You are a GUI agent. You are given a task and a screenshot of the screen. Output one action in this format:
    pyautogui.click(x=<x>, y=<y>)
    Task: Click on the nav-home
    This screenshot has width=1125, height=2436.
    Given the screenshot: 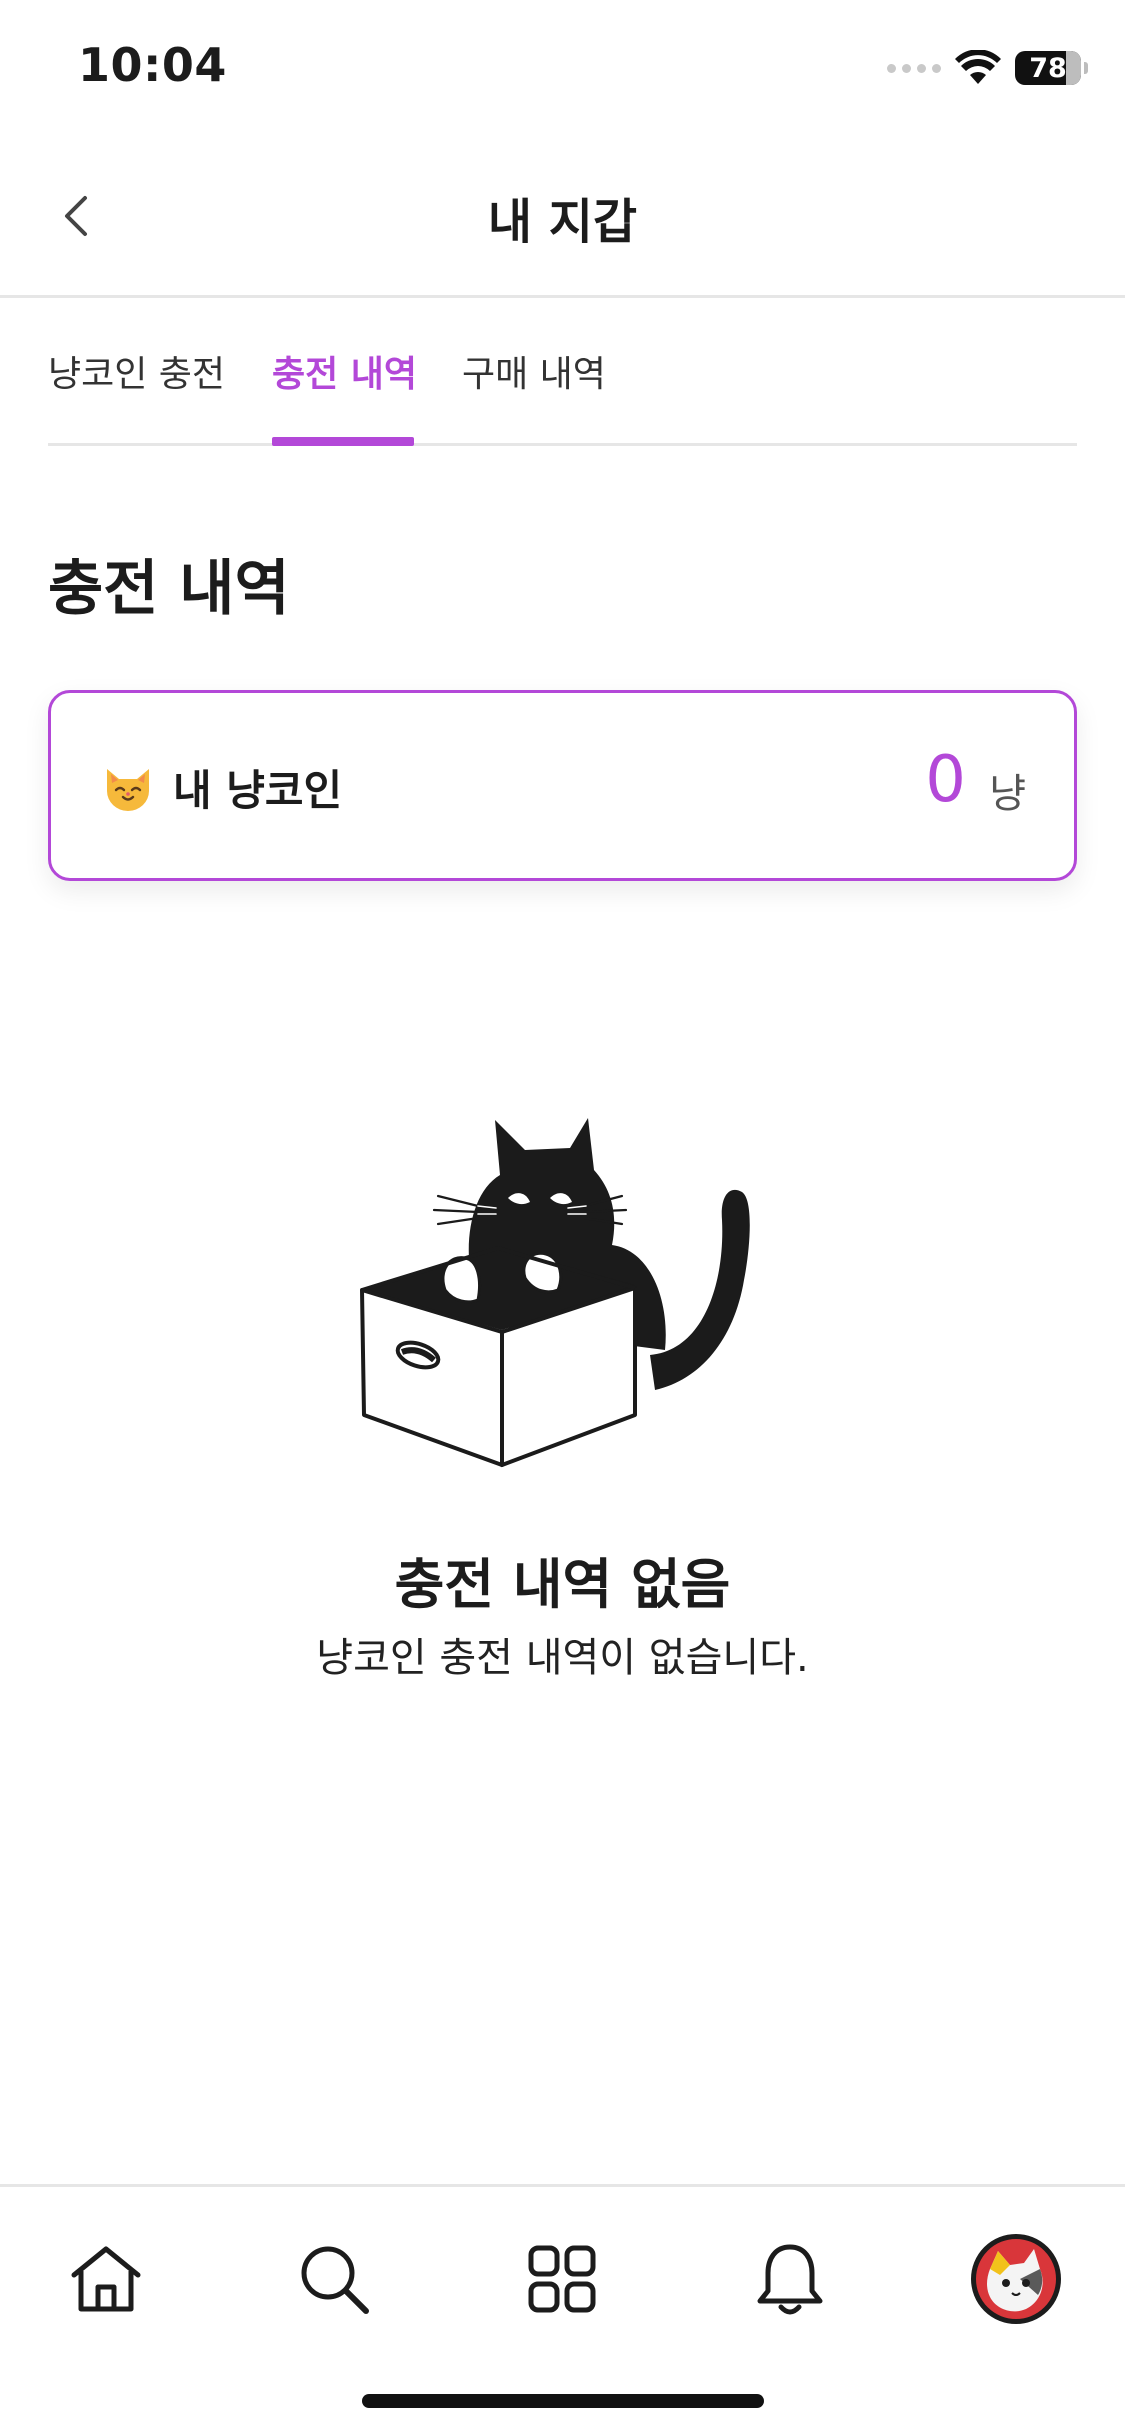 What is the action you would take?
    pyautogui.click(x=106, y=2279)
    